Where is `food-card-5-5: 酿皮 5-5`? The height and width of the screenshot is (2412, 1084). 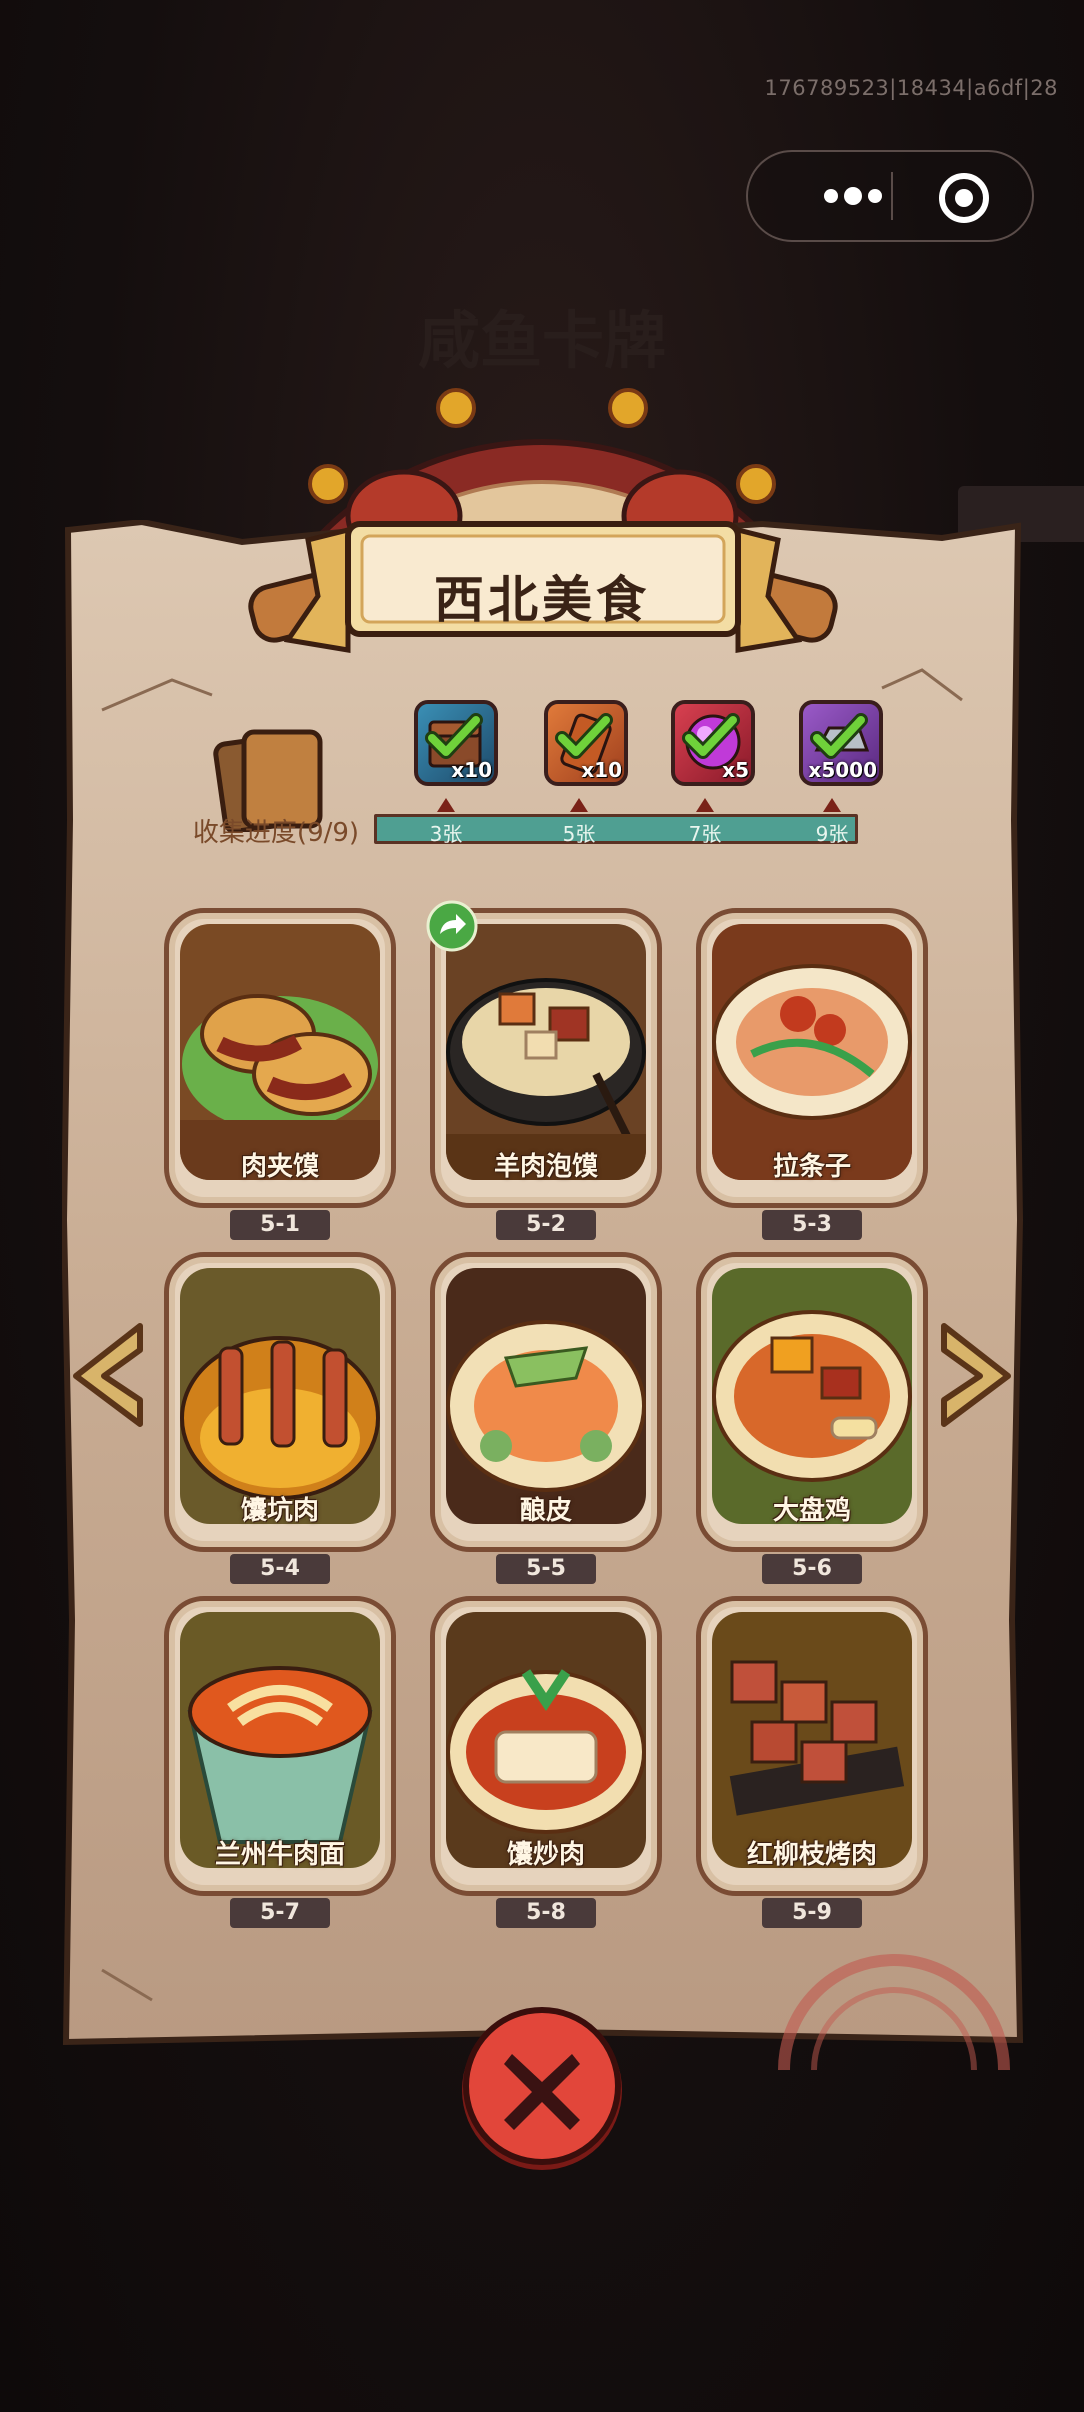
food-card-5-5: 酿皮 5-5 is located at coordinates (546, 1418).